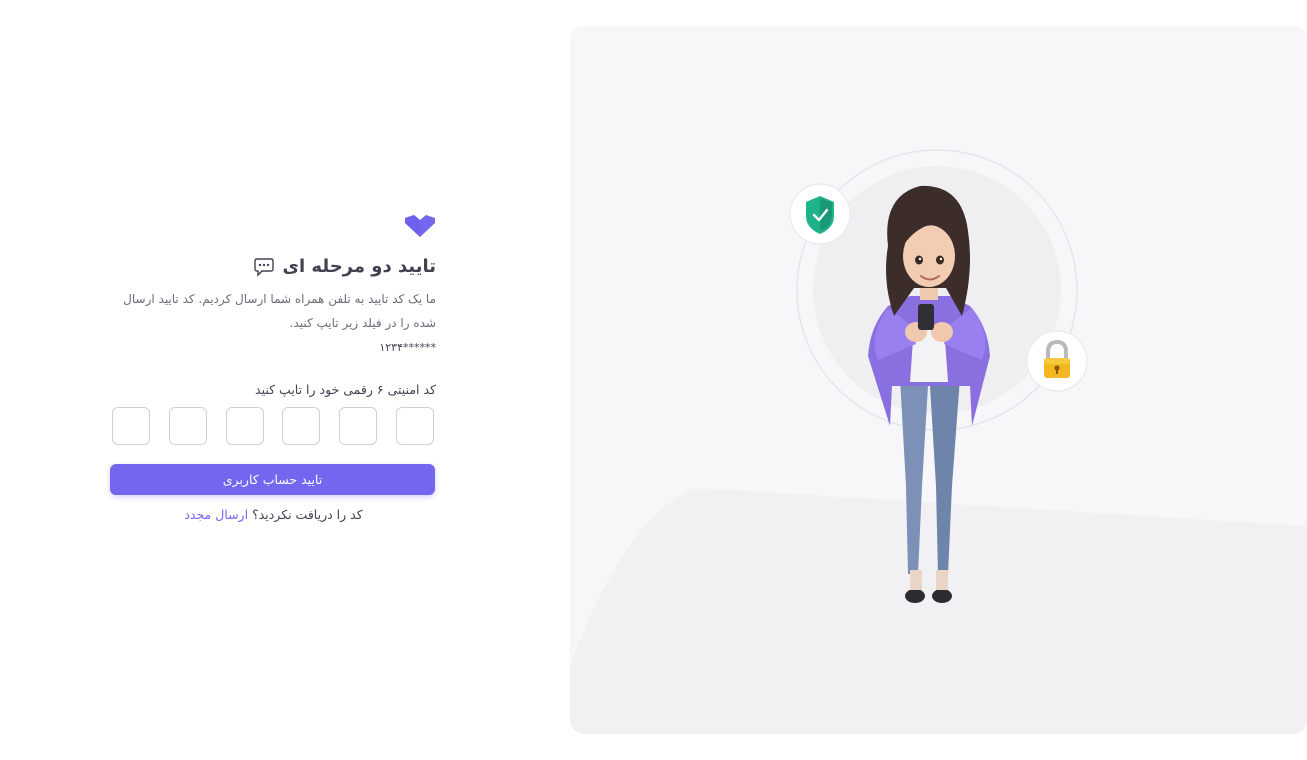 This screenshot has width=1307, height=760. I want to click on resend-row: کد را دریافت نکردید؟ ارسال مجدد, so click(273, 514).